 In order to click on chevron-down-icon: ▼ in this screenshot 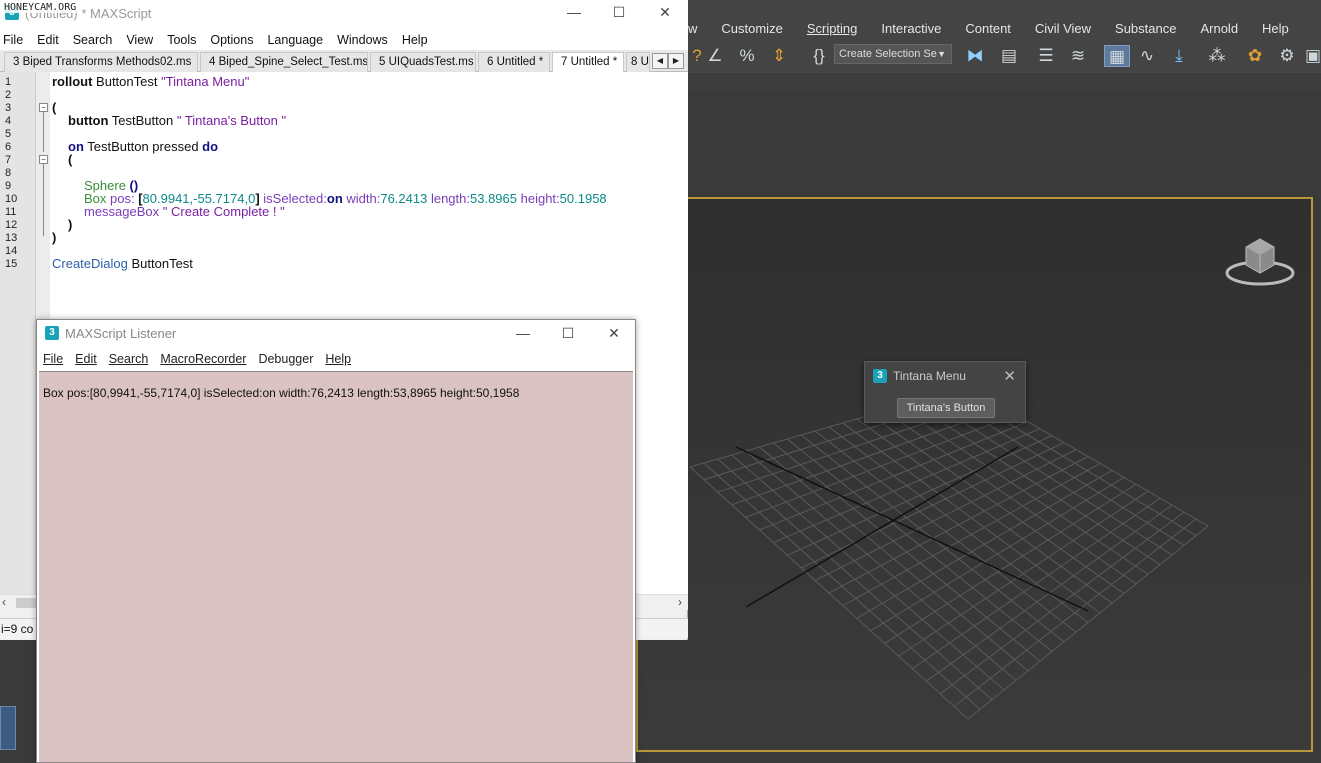, I will do `click(941, 54)`.